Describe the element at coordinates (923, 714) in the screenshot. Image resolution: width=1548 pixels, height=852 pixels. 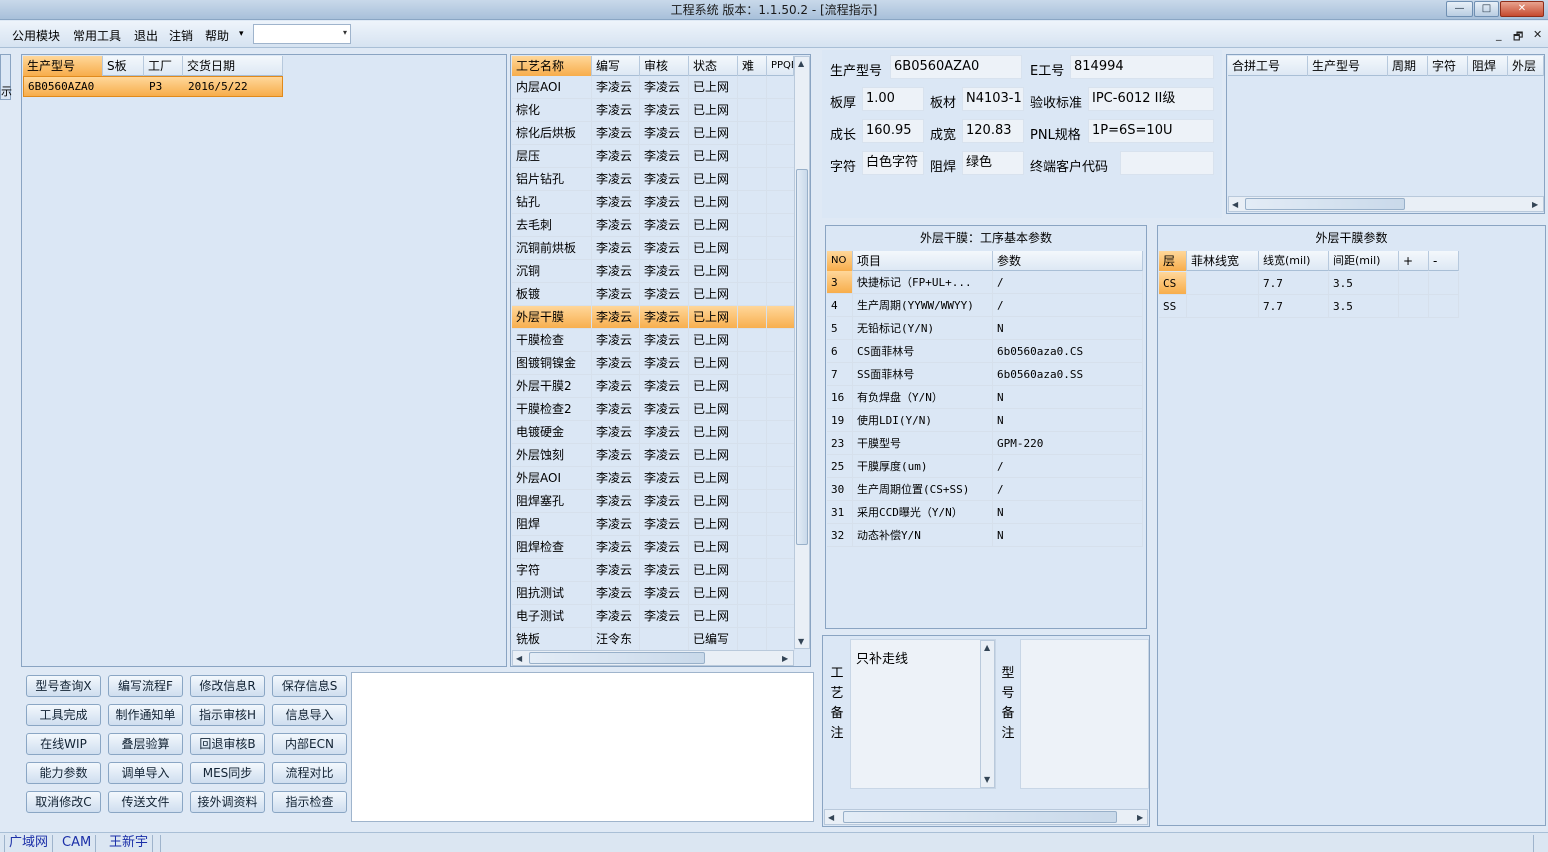
I see `process-remark-textarea: 只补走线 ▲ ▼` at that location.